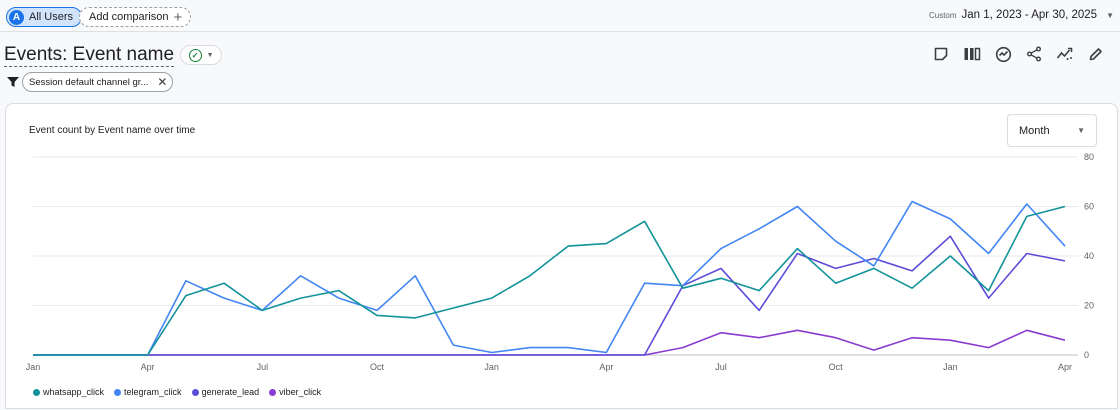 The image size is (1120, 410). I want to click on filter-row: Session default channel gr... ✕, so click(90, 82).